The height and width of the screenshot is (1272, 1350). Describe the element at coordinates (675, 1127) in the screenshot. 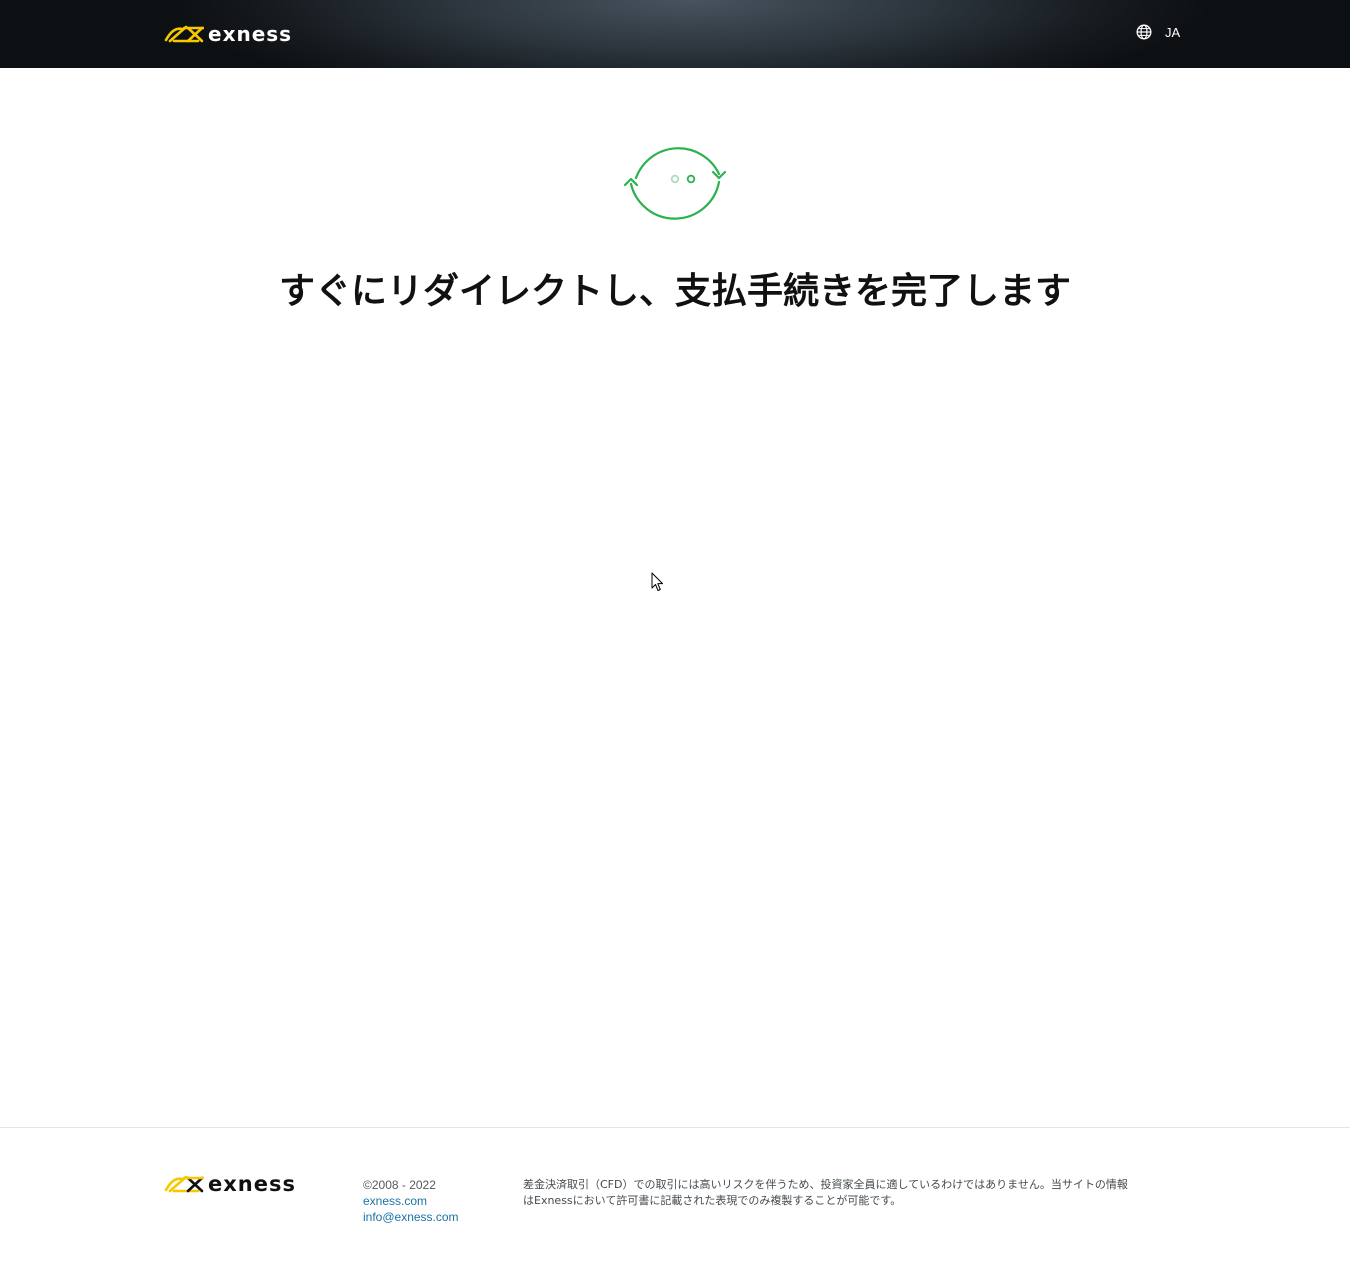

I see `footer-divider` at that location.